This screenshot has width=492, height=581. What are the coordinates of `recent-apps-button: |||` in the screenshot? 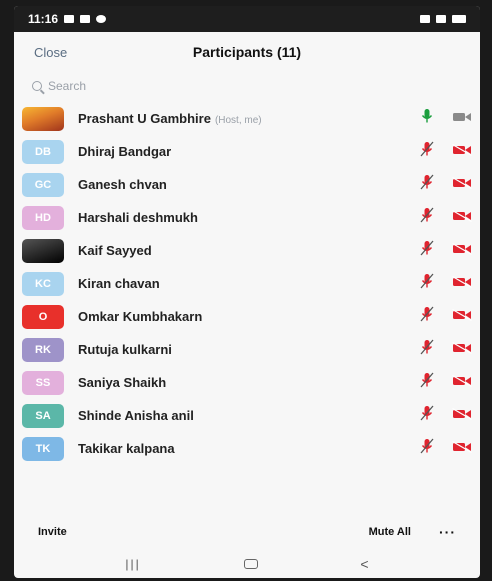 It's located at (132, 564).